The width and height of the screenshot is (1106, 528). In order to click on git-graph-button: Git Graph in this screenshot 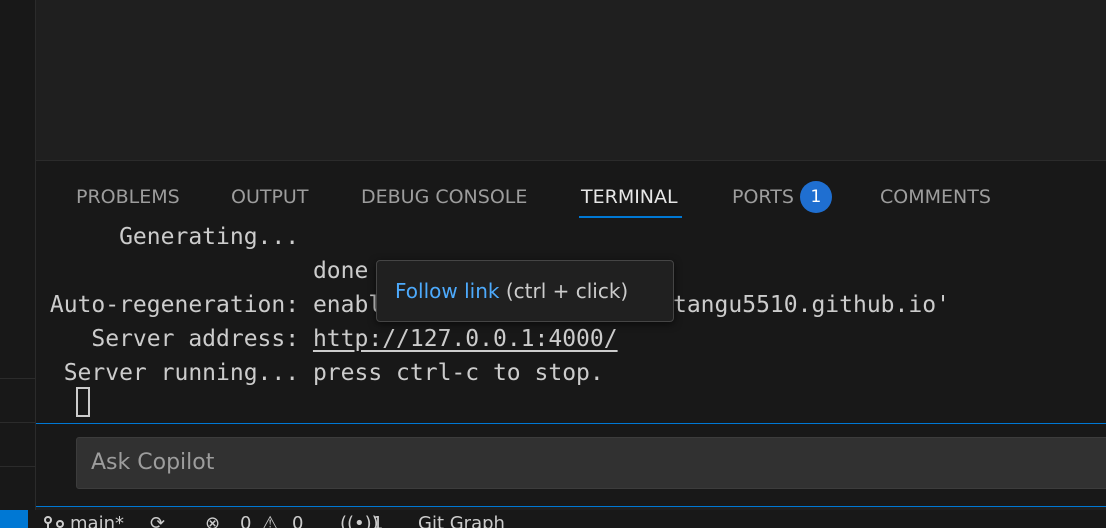, I will do `click(461, 519)`.